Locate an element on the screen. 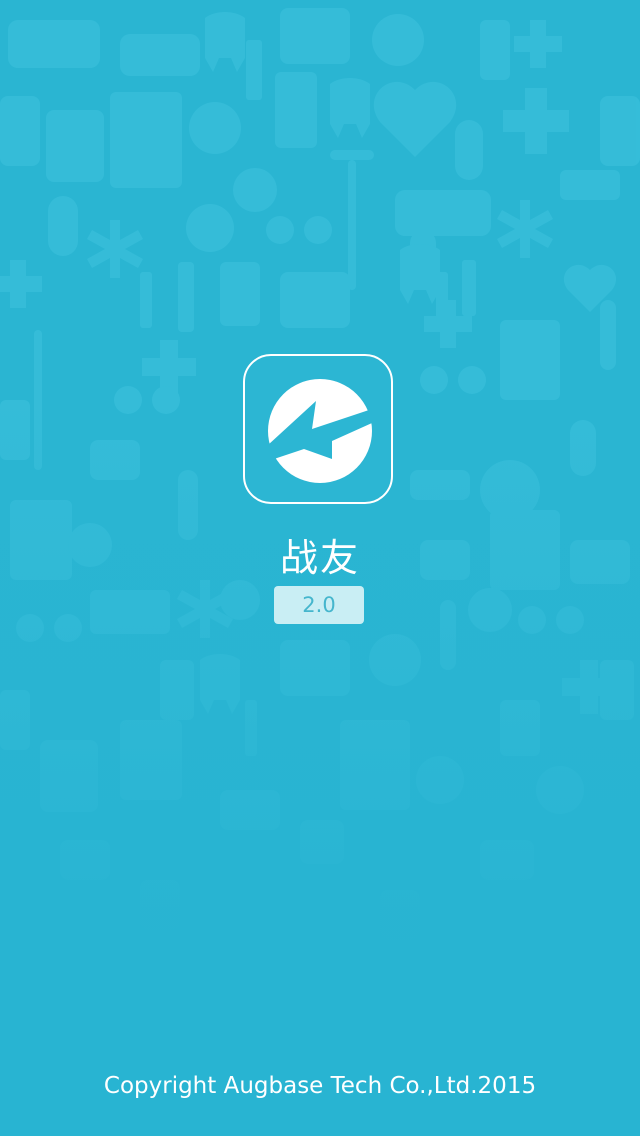 The width and height of the screenshot is (640, 1136). version-badge: 2.0 is located at coordinates (319, 605).